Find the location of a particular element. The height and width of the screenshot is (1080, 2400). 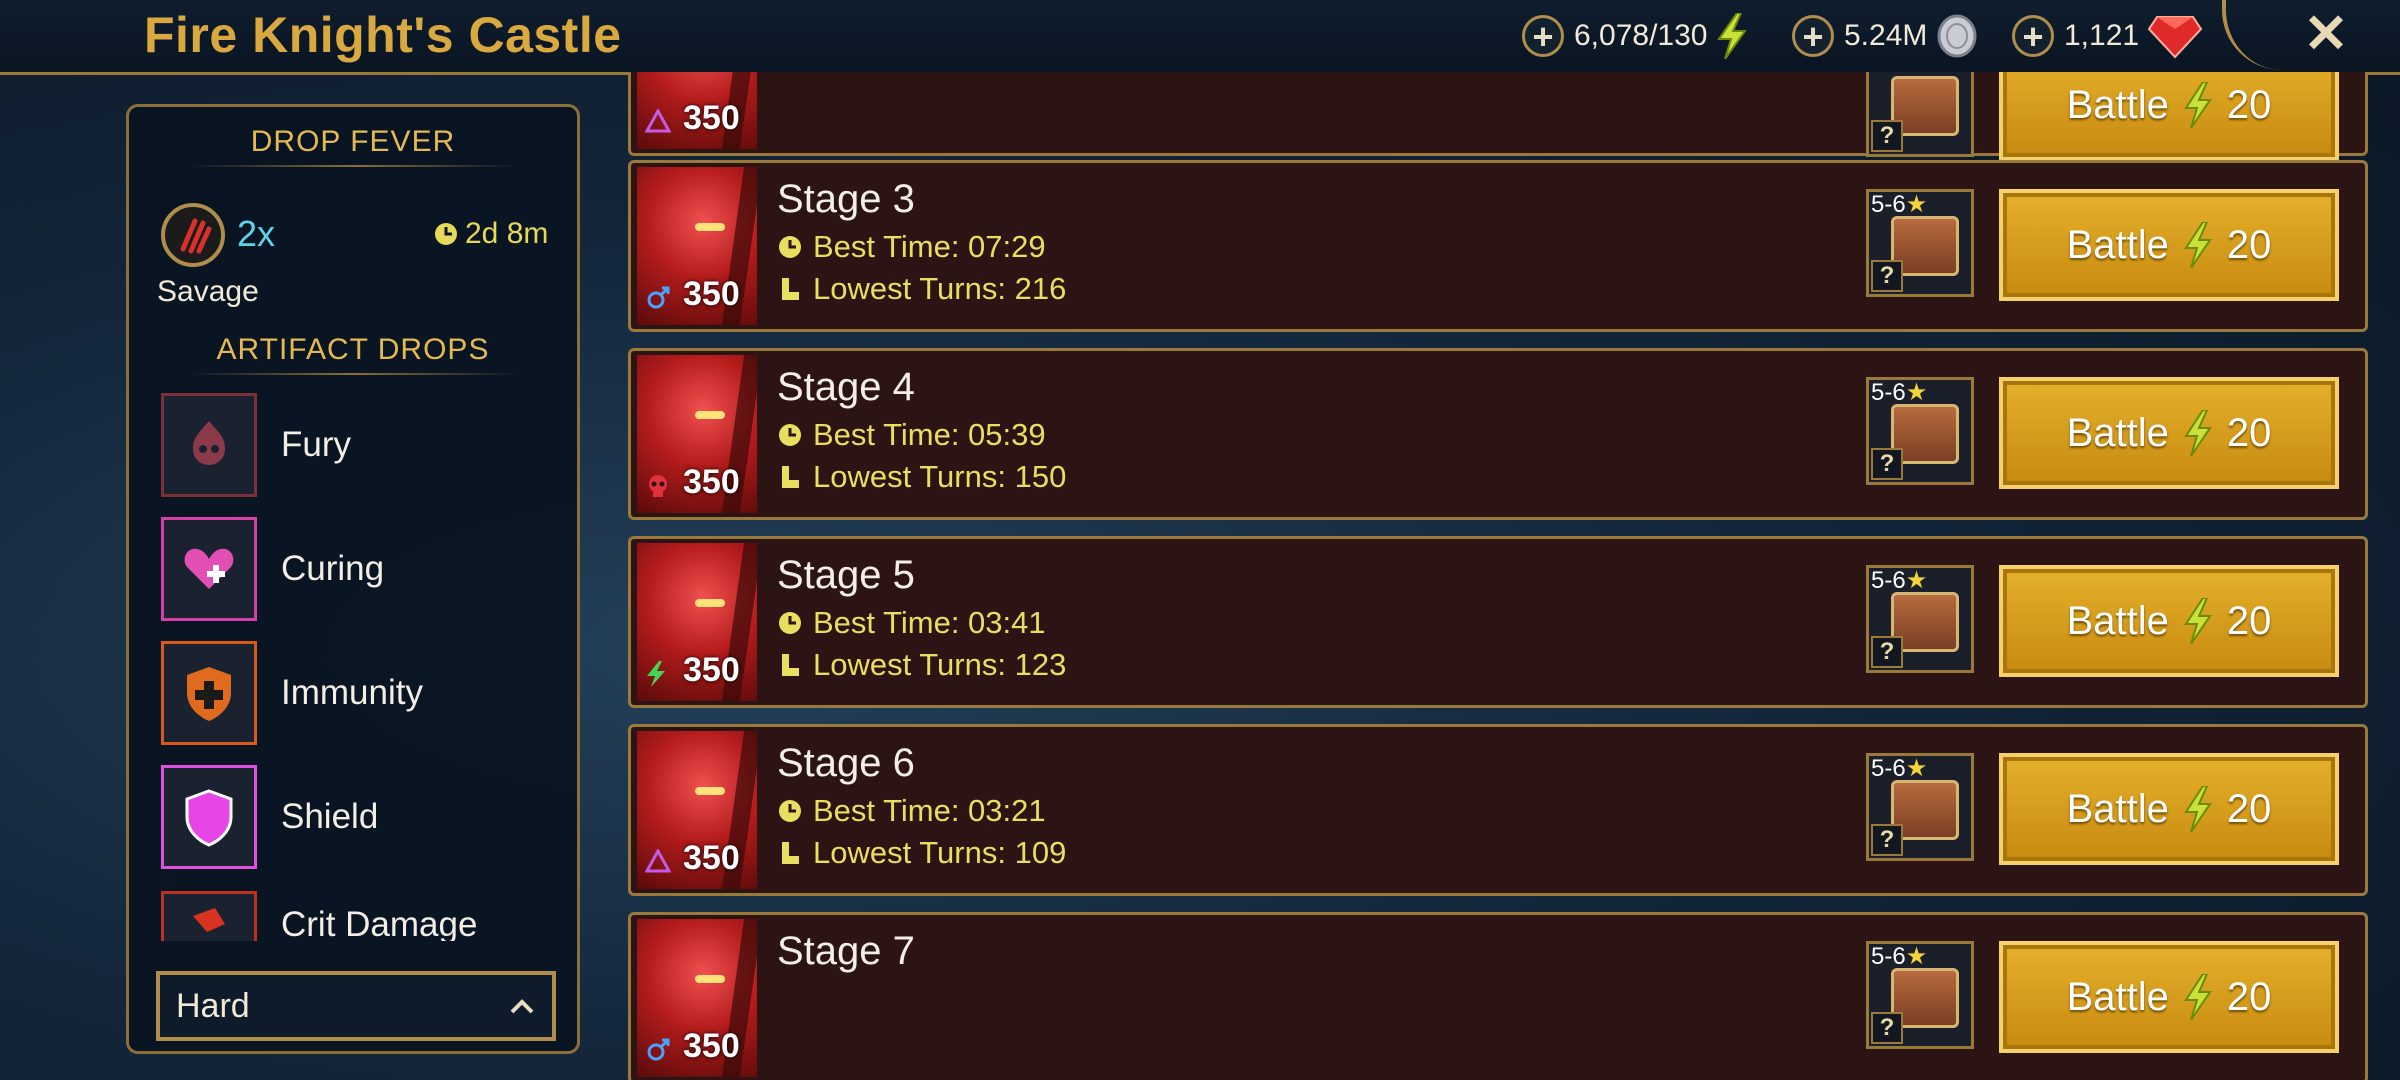

savage-set-icon is located at coordinates (193, 235).